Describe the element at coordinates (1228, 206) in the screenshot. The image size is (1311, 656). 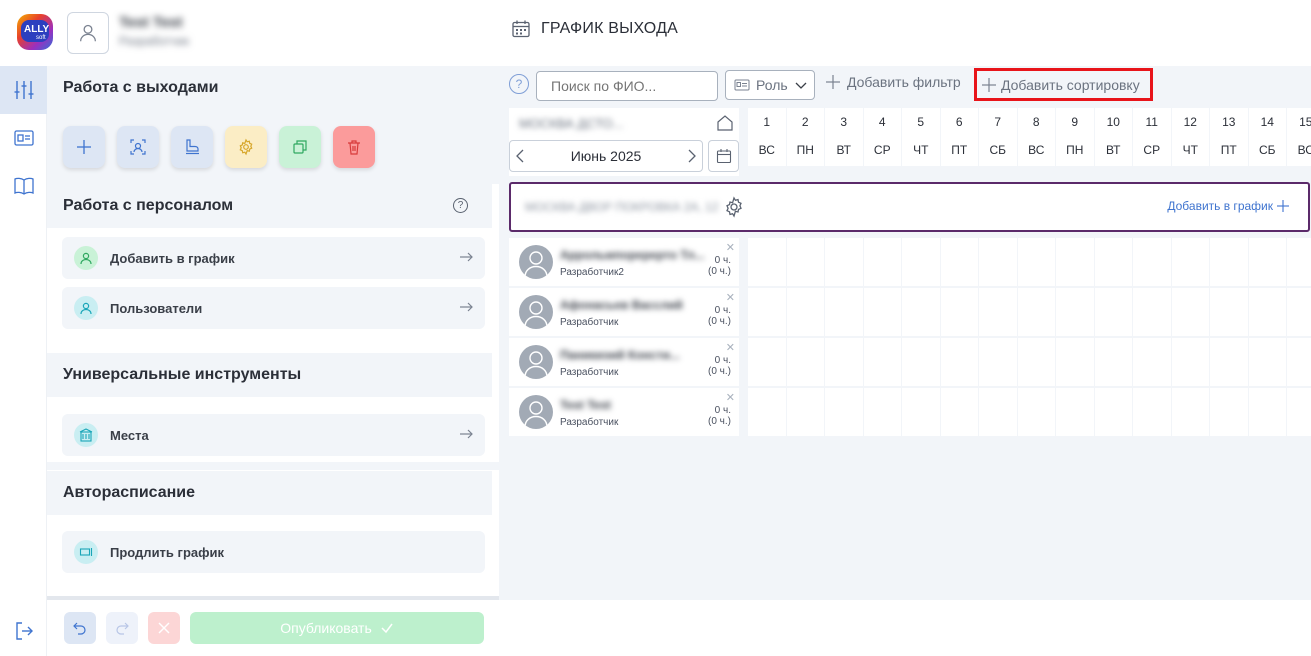
I see `add-to-schedule-link: Добавить в график` at that location.